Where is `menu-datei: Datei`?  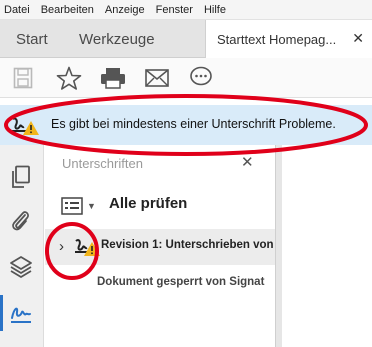
menu-datei: Datei is located at coordinates (17, 10).